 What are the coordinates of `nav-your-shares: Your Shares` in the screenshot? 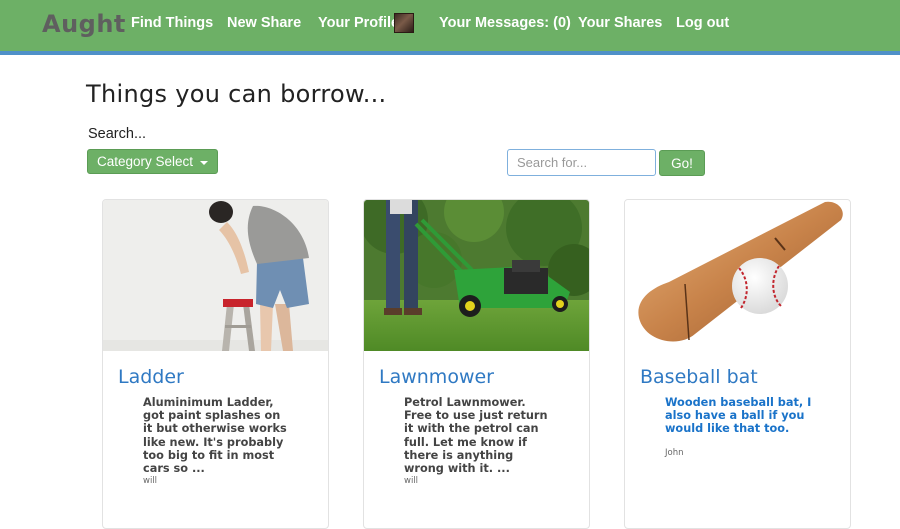 It's located at (620, 23).